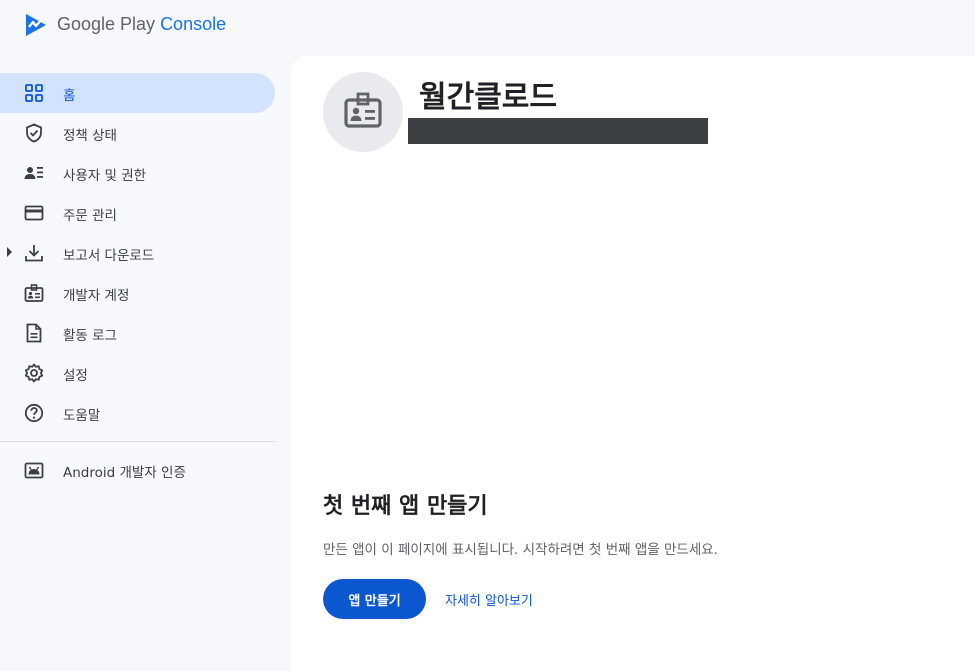 The width and height of the screenshot is (975, 671). Describe the element at coordinates (34, 470) in the screenshot. I see `android-icon` at that location.